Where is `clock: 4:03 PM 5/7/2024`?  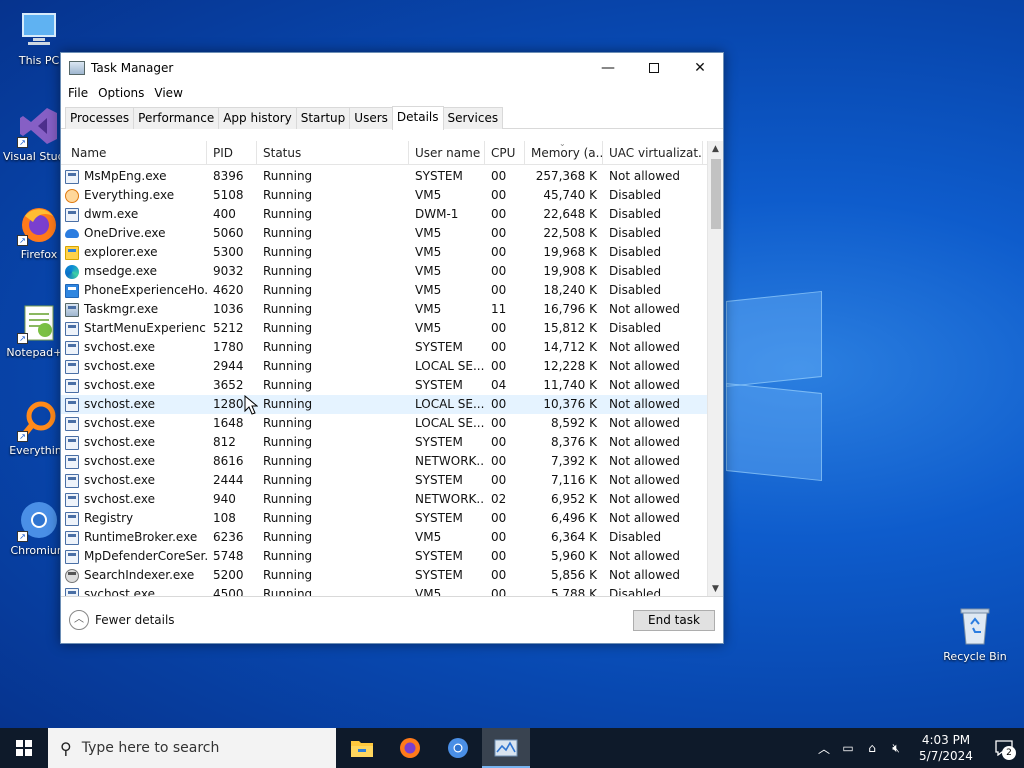
clock: 4:03 PM 5/7/2024 is located at coordinates (946, 748).